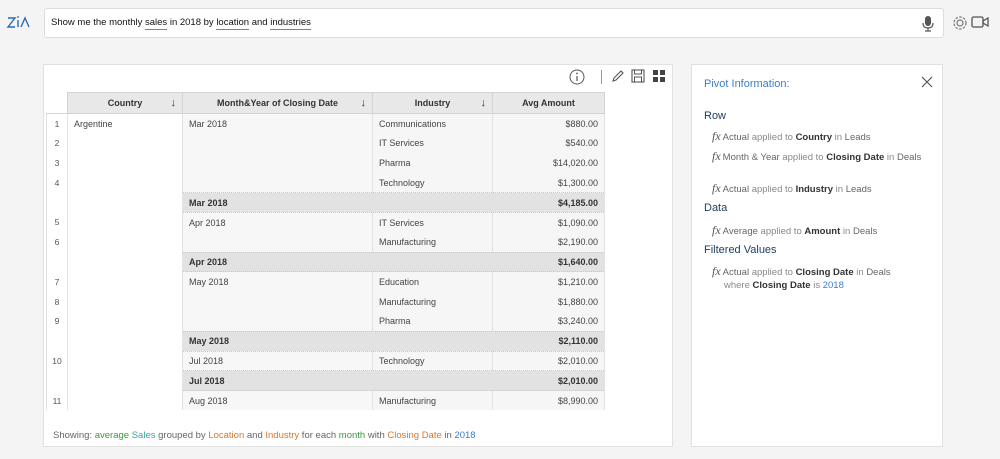  Describe the element at coordinates (325, 202) in the screenshot. I see `subtotal-row: Mar 2018 $4,185.00` at that location.